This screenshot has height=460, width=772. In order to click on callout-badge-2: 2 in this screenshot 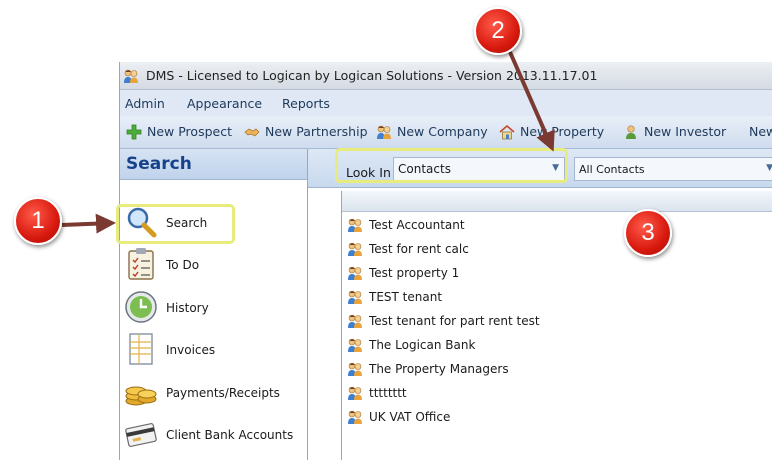, I will do `click(498, 31)`.